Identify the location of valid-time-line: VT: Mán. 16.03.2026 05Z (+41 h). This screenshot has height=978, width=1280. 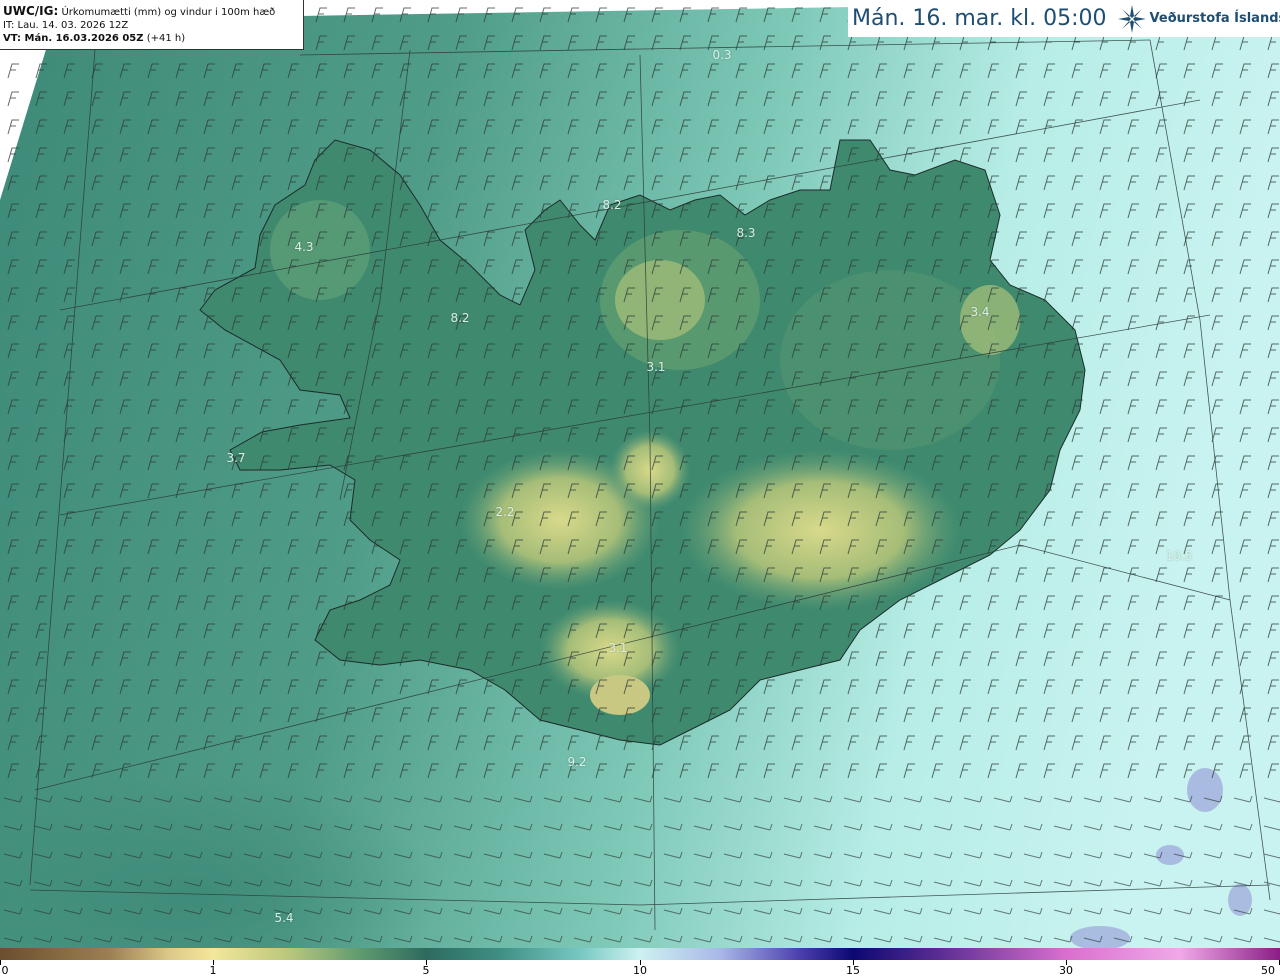
(151, 38).